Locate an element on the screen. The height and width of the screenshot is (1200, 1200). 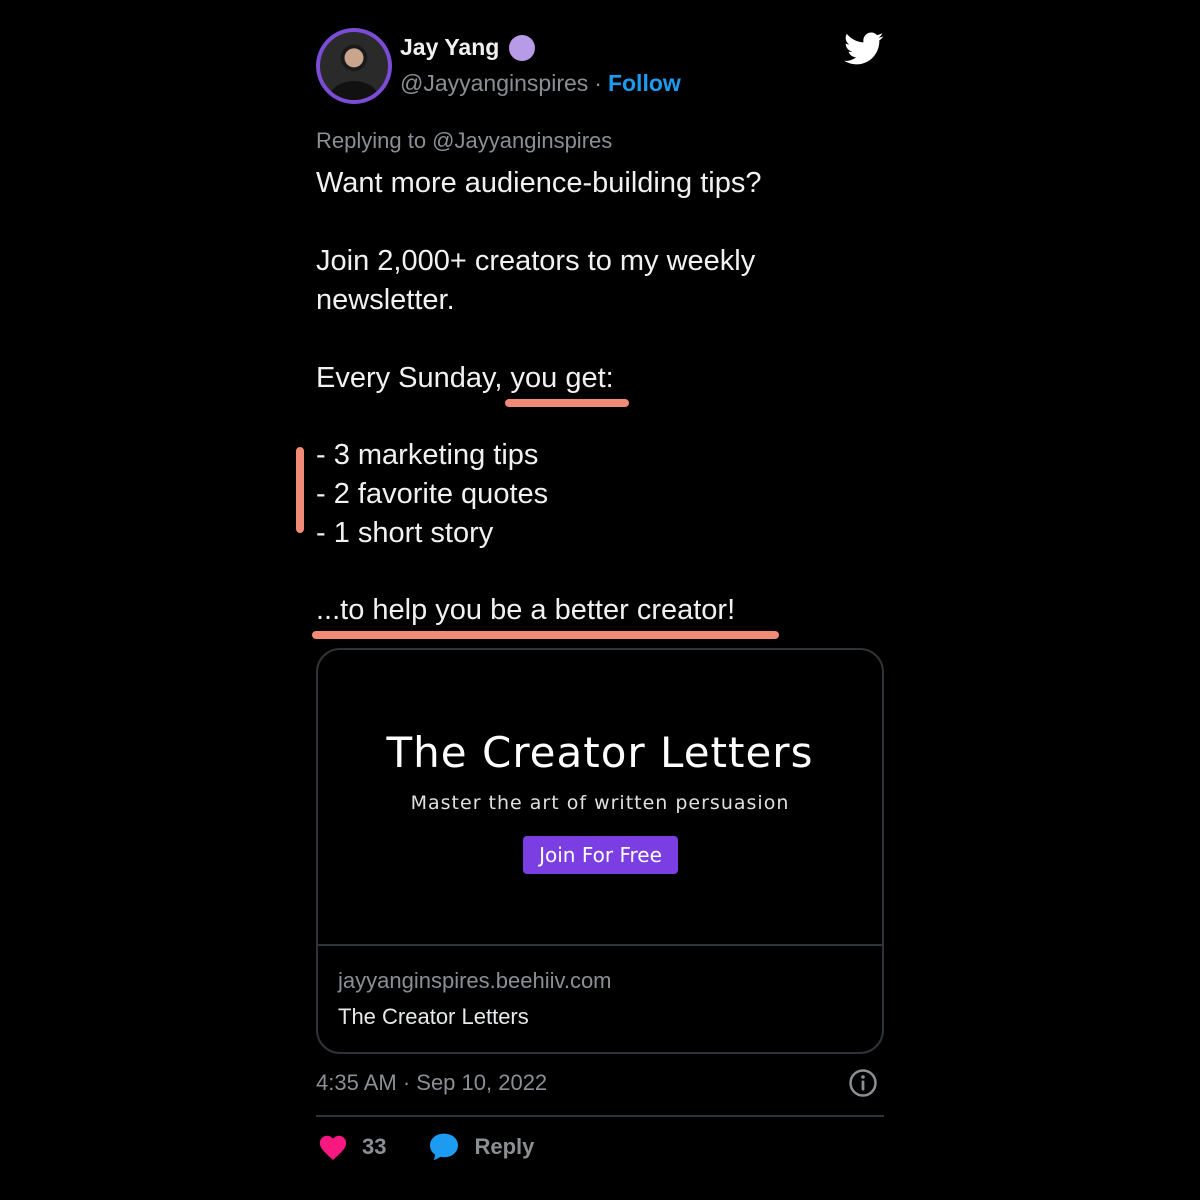
author-handle: @Jayyanginspires is located at coordinates (494, 83).